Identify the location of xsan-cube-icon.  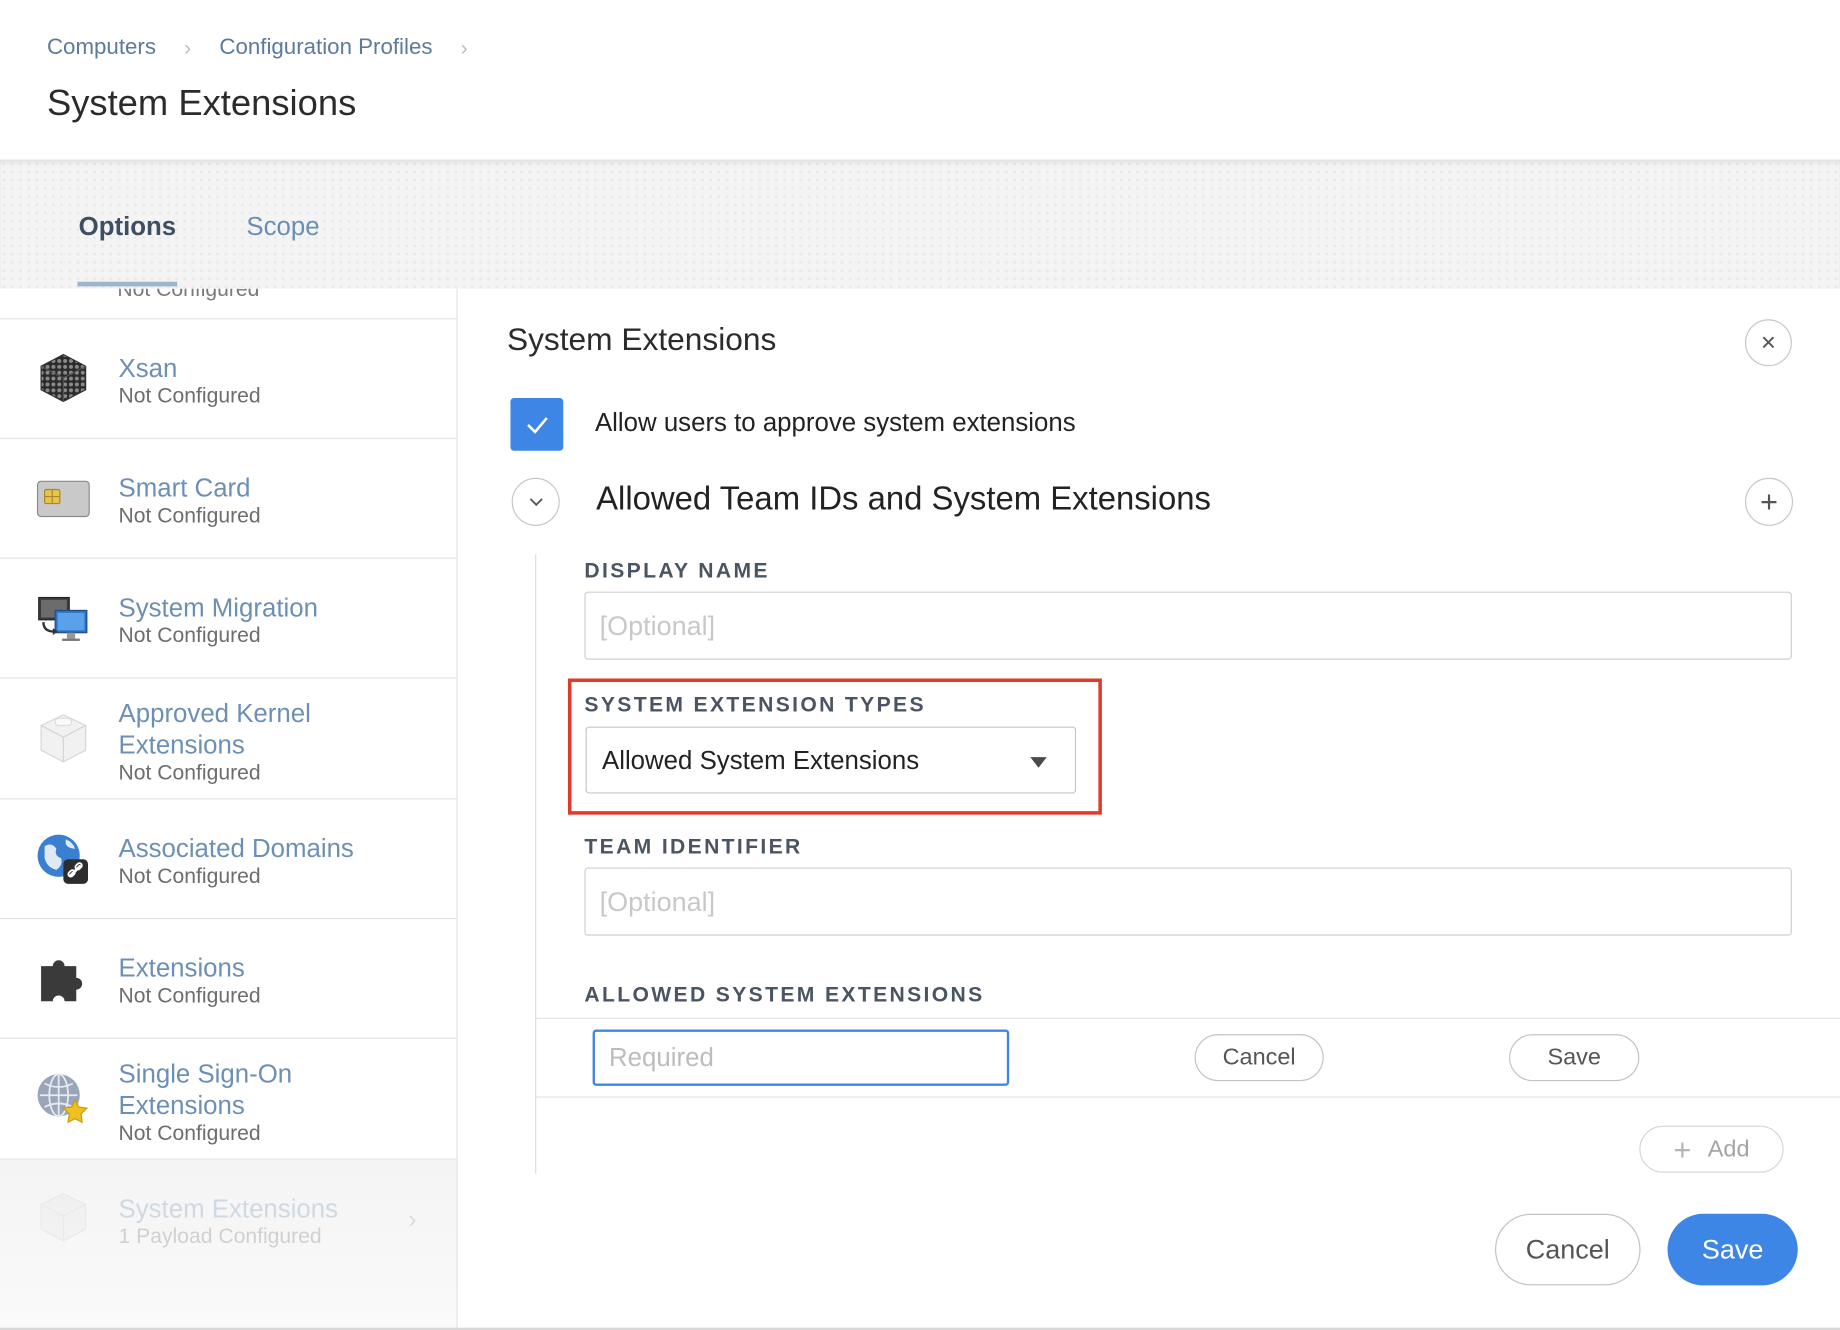
(63, 378).